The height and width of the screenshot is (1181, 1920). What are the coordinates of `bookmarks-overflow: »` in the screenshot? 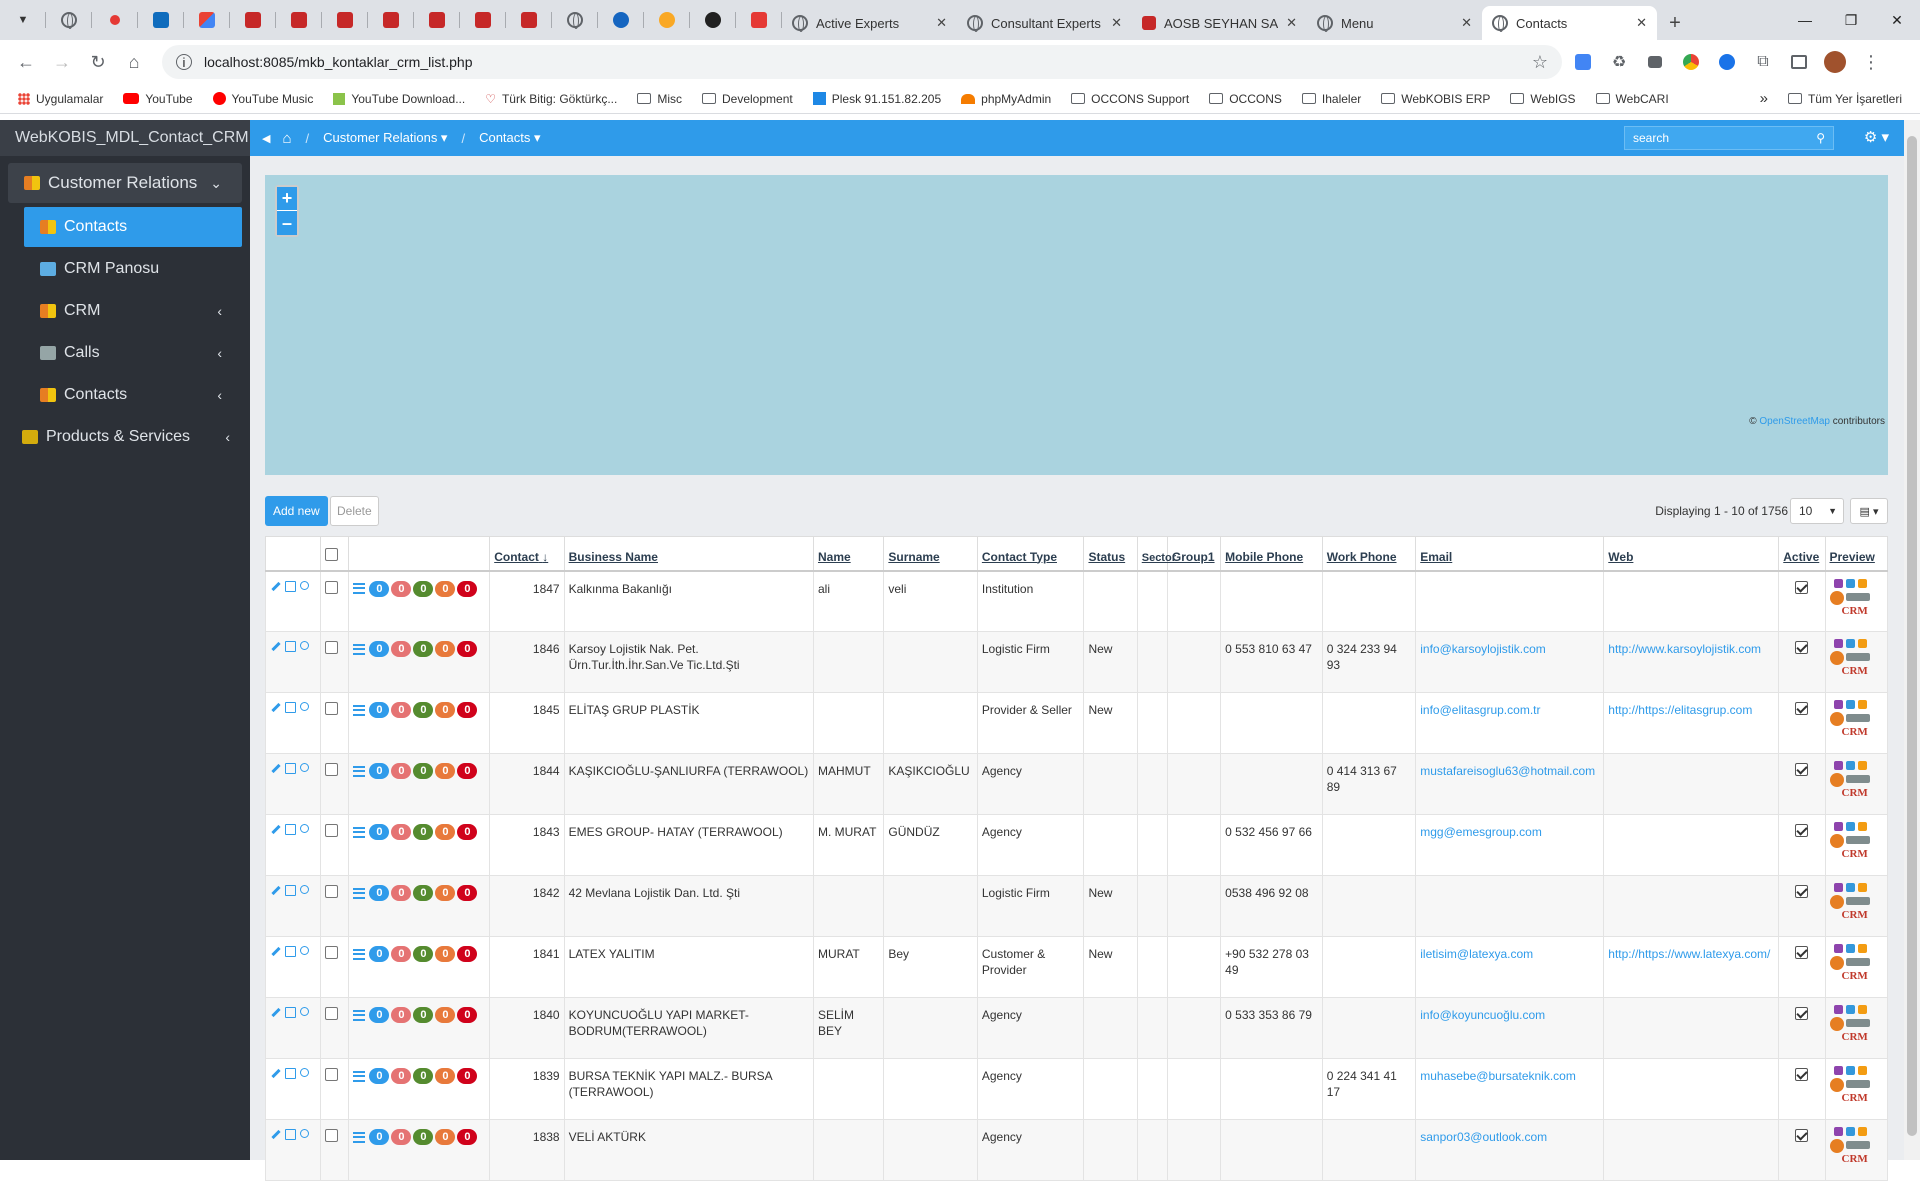 It's located at (1764, 98).